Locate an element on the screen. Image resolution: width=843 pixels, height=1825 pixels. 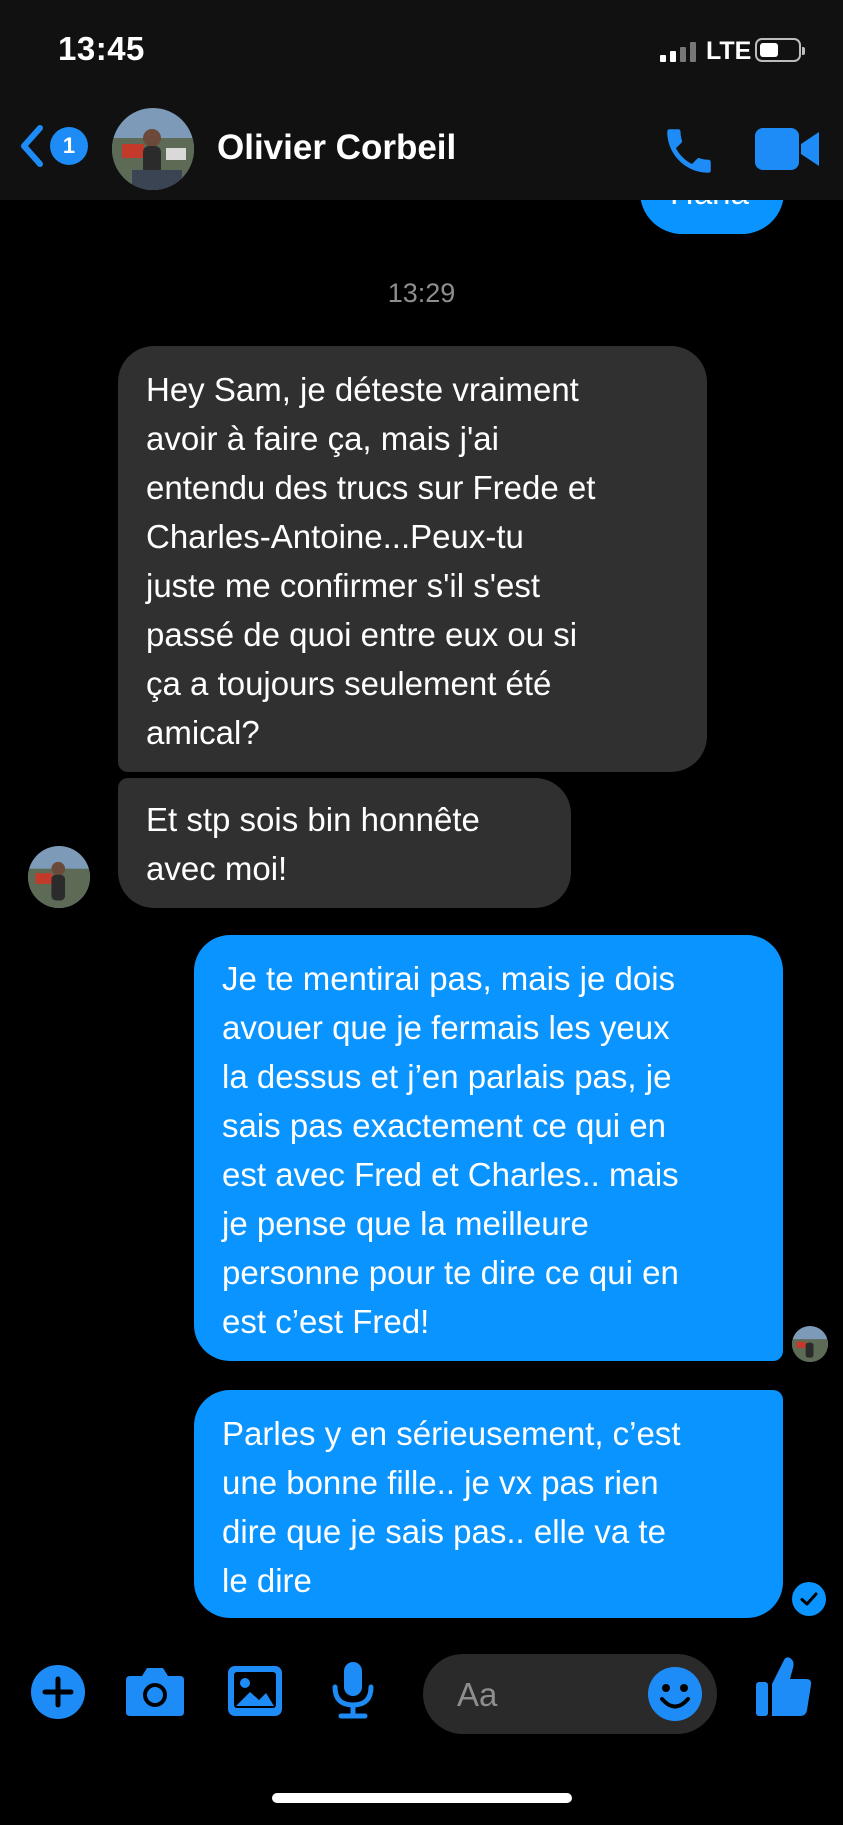
plus-icon is located at coordinates (58, 1694).